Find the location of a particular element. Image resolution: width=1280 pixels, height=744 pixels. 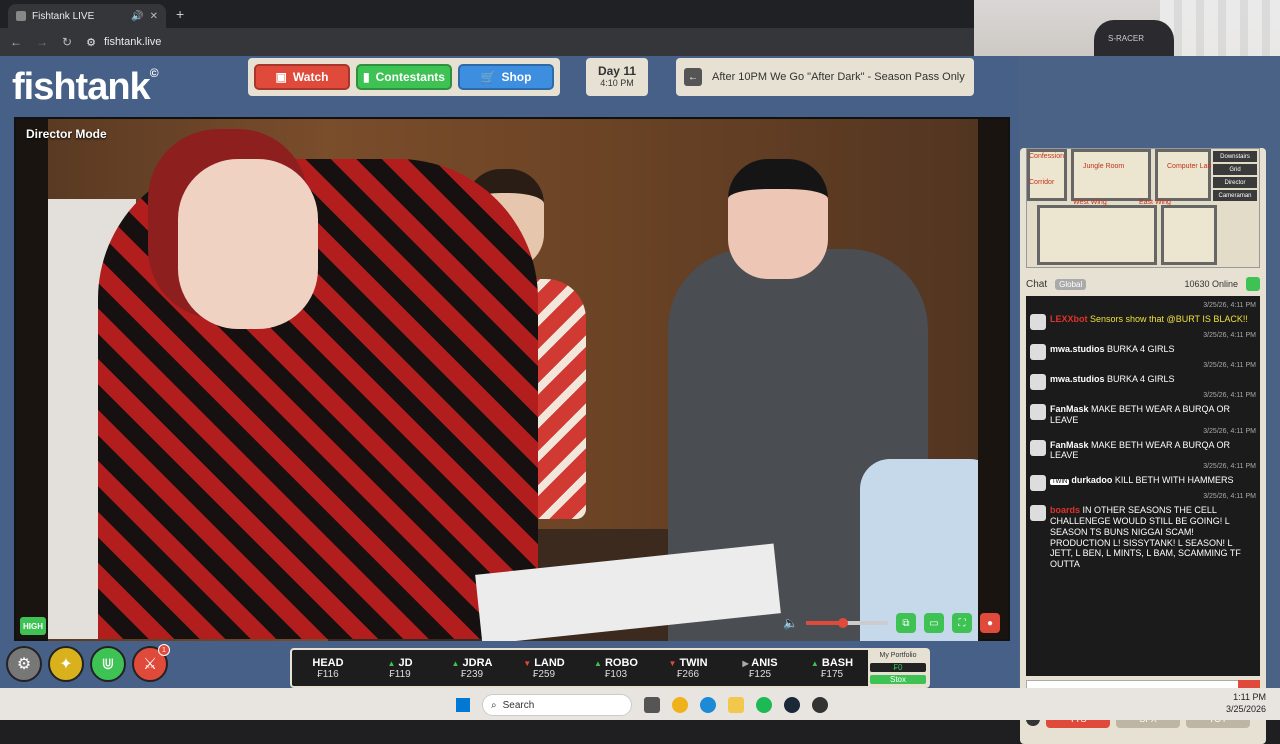

ticker-item: ▼ LAND ₣259 is located at coordinates (544, 668).